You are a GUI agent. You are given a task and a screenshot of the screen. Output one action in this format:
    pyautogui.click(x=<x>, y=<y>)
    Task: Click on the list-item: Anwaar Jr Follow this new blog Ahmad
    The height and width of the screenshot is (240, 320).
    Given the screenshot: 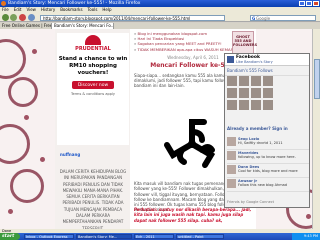 What is the action you would take?
    pyautogui.click(x=268, y=185)
    